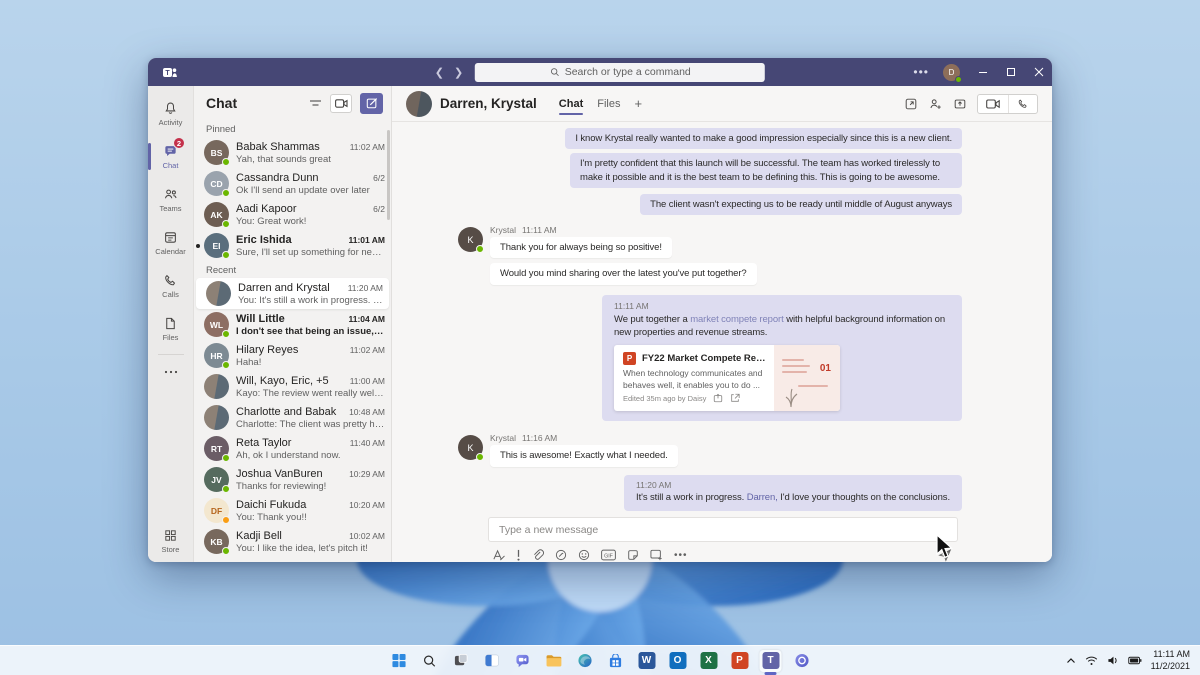 Image resolution: width=1200 pixels, height=675 pixels. What do you see at coordinates (960, 104) in the screenshot?
I see `share-screen-icon` at bounding box center [960, 104].